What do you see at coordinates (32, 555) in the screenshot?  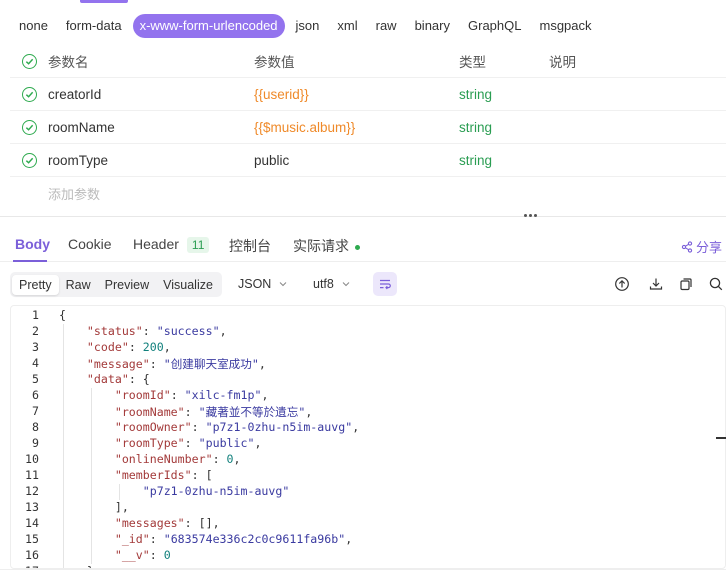 I see `line-number: 16` at bounding box center [32, 555].